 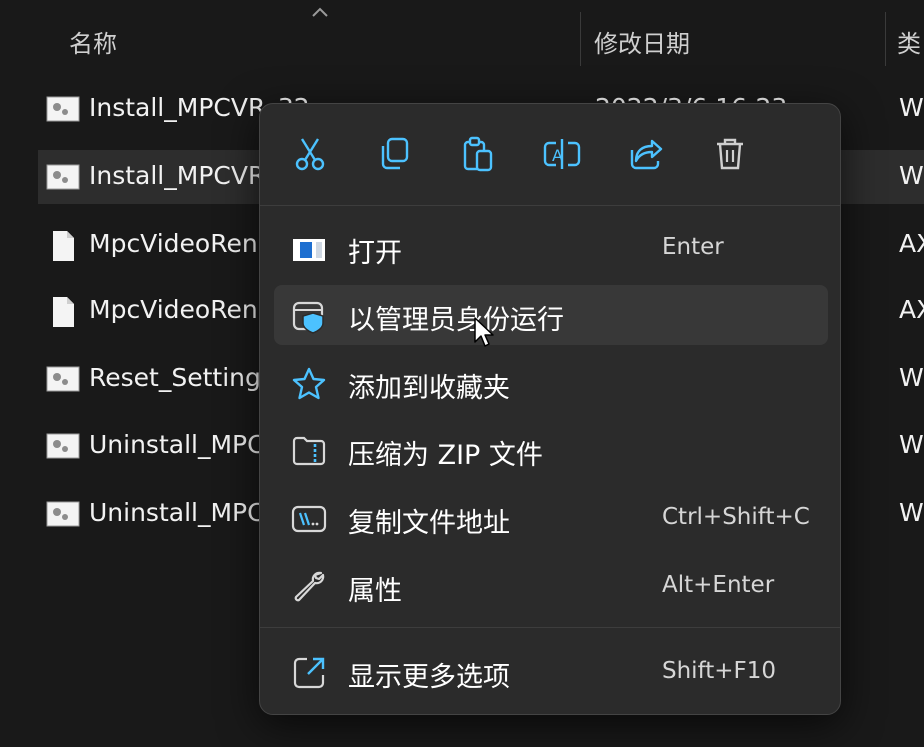 I want to click on menu-item-label: 以管理员身份运行, so click(x=456, y=320).